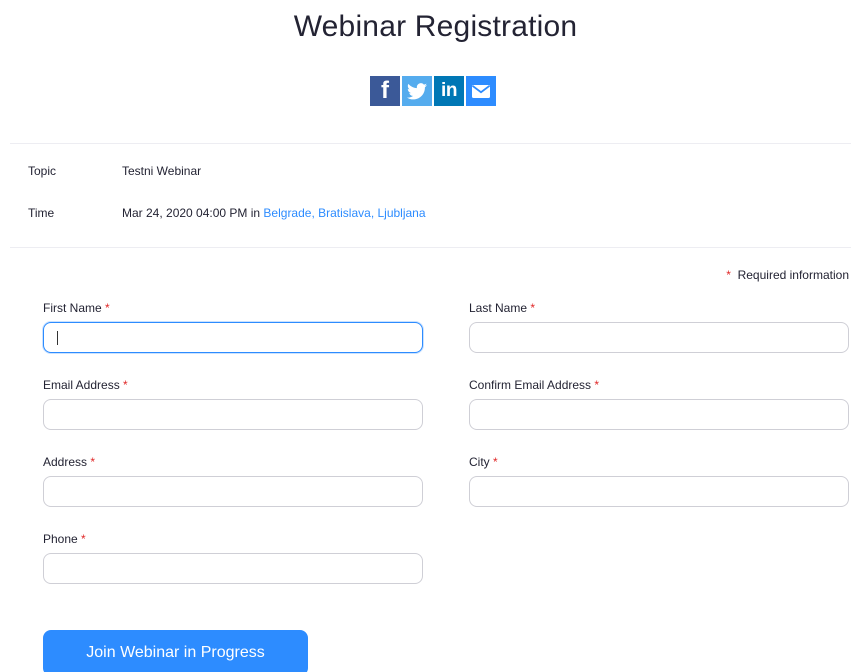 The height and width of the screenshot is (672, 851). What do you see at coordinates (659, 308) in the screenshot?
I see `last-name-label: Last Name *` at bounding box center [659, 308].